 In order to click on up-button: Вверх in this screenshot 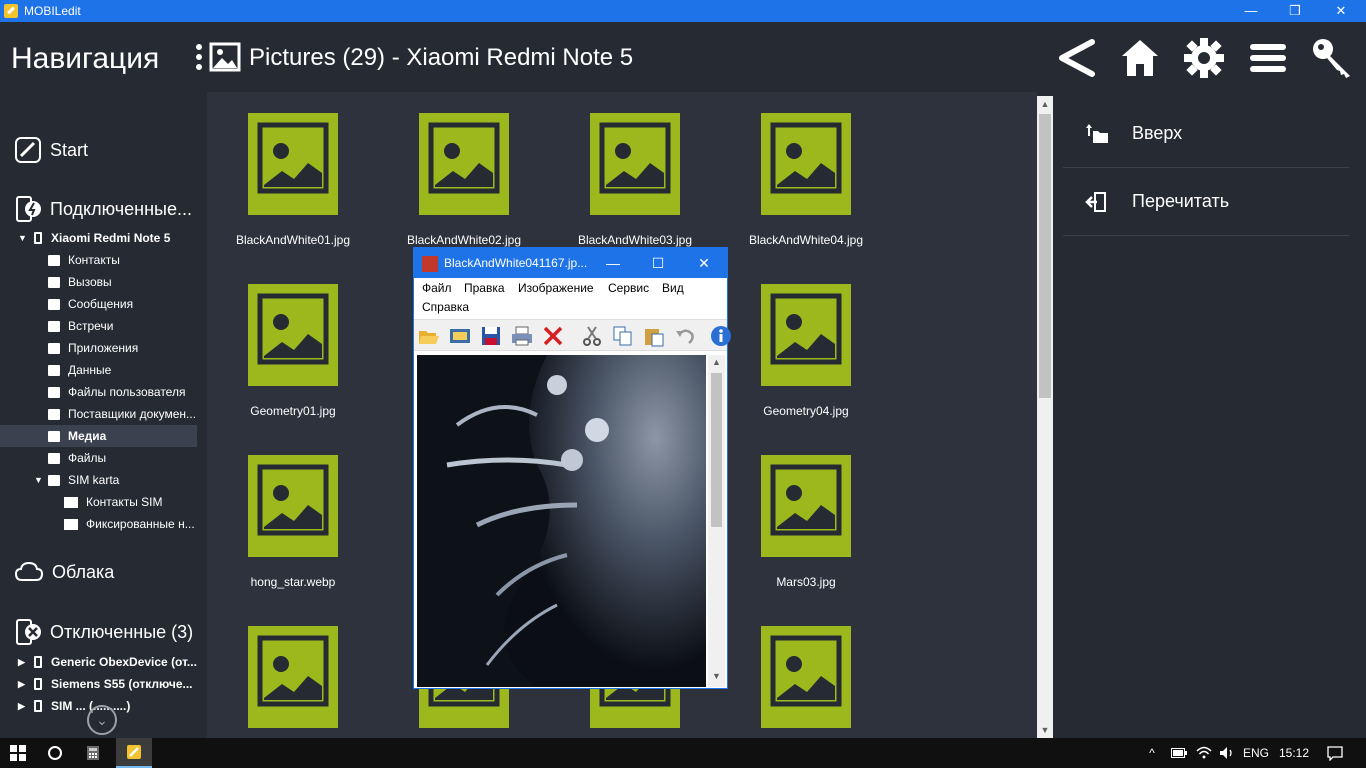, I will do `click(1206, 134)`.